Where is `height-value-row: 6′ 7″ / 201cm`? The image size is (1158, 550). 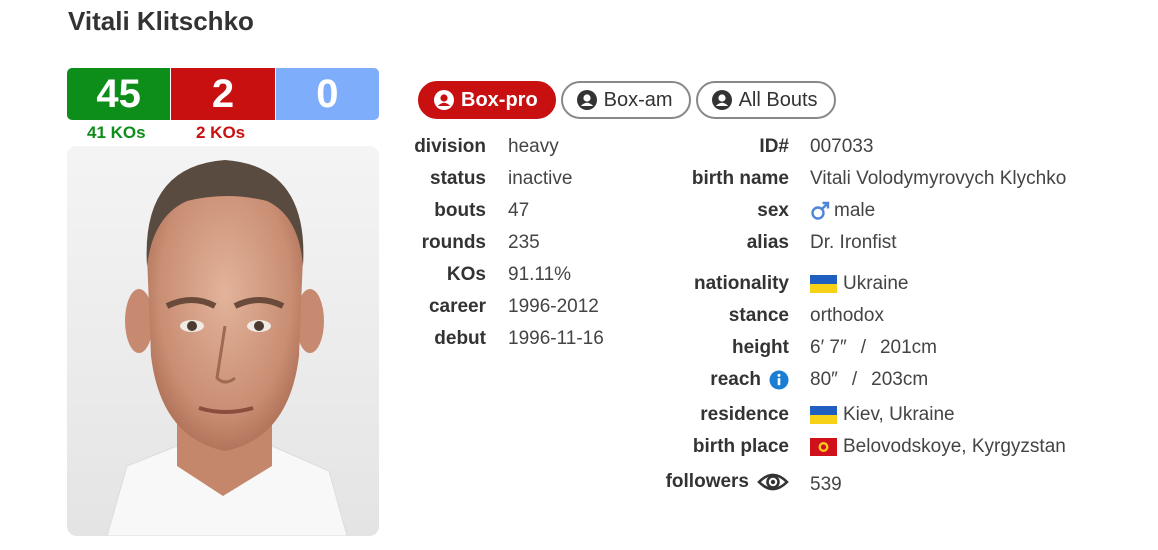
height-value-row: 6′ 7″ / 201cm is located at coordinates (873, 348).